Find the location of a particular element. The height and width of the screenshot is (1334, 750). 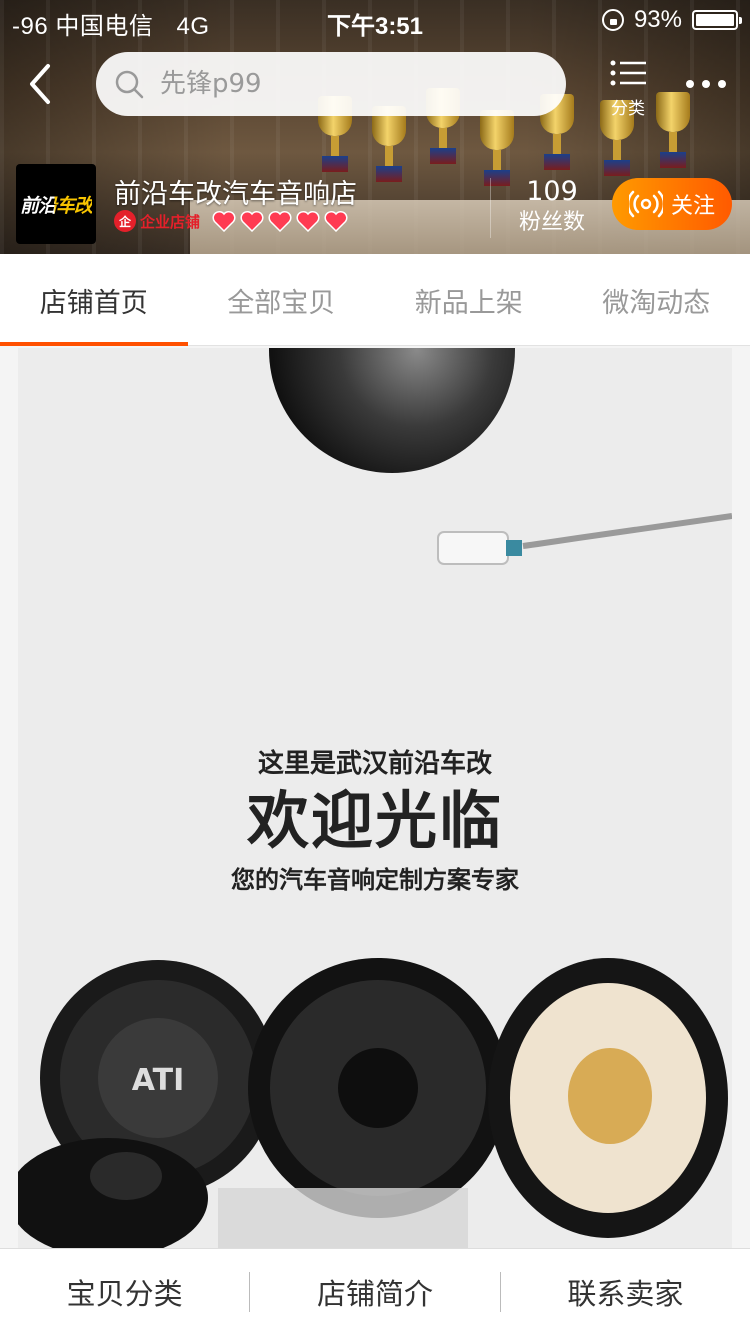

search-input is located at coordinates (340, 84).